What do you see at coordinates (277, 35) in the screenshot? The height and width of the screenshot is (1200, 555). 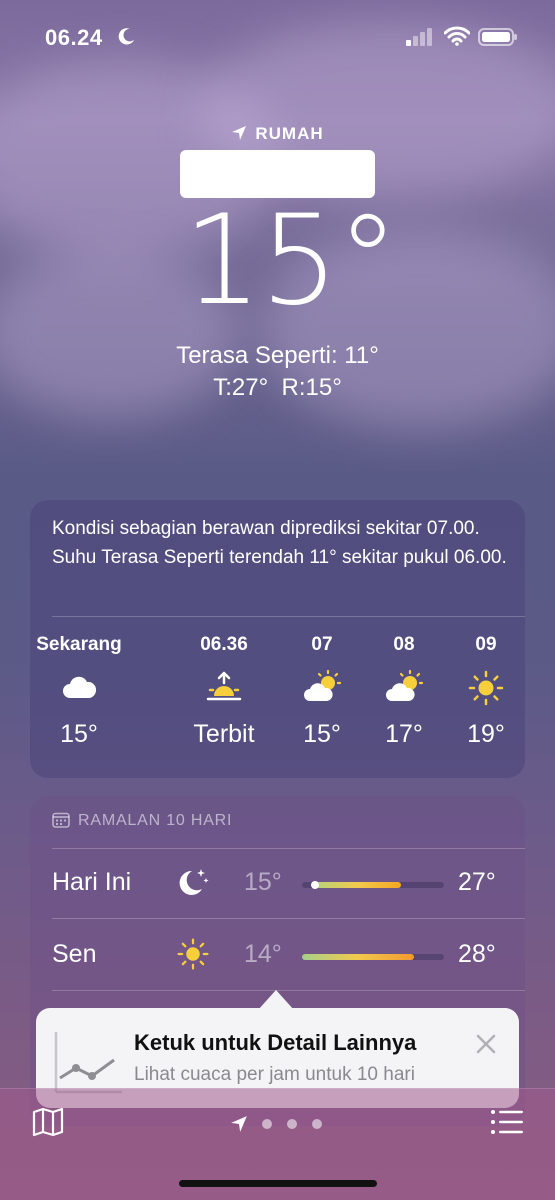 I see `status-bar: 06.24` at bounding box center [277, 35].